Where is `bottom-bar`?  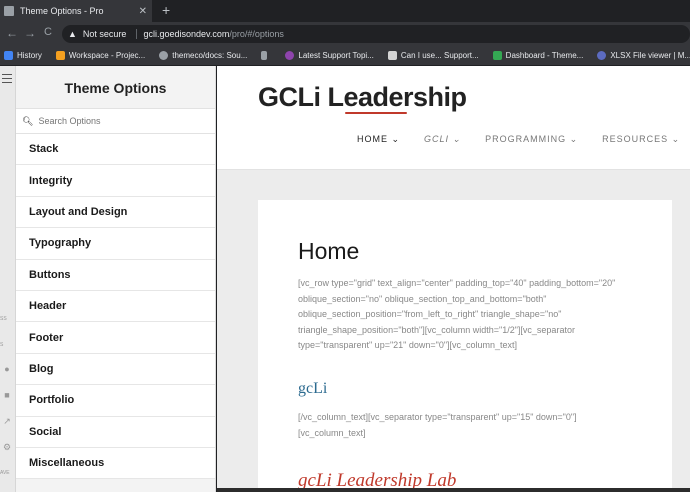 bottom-bar is located at coordinates (453, 490).